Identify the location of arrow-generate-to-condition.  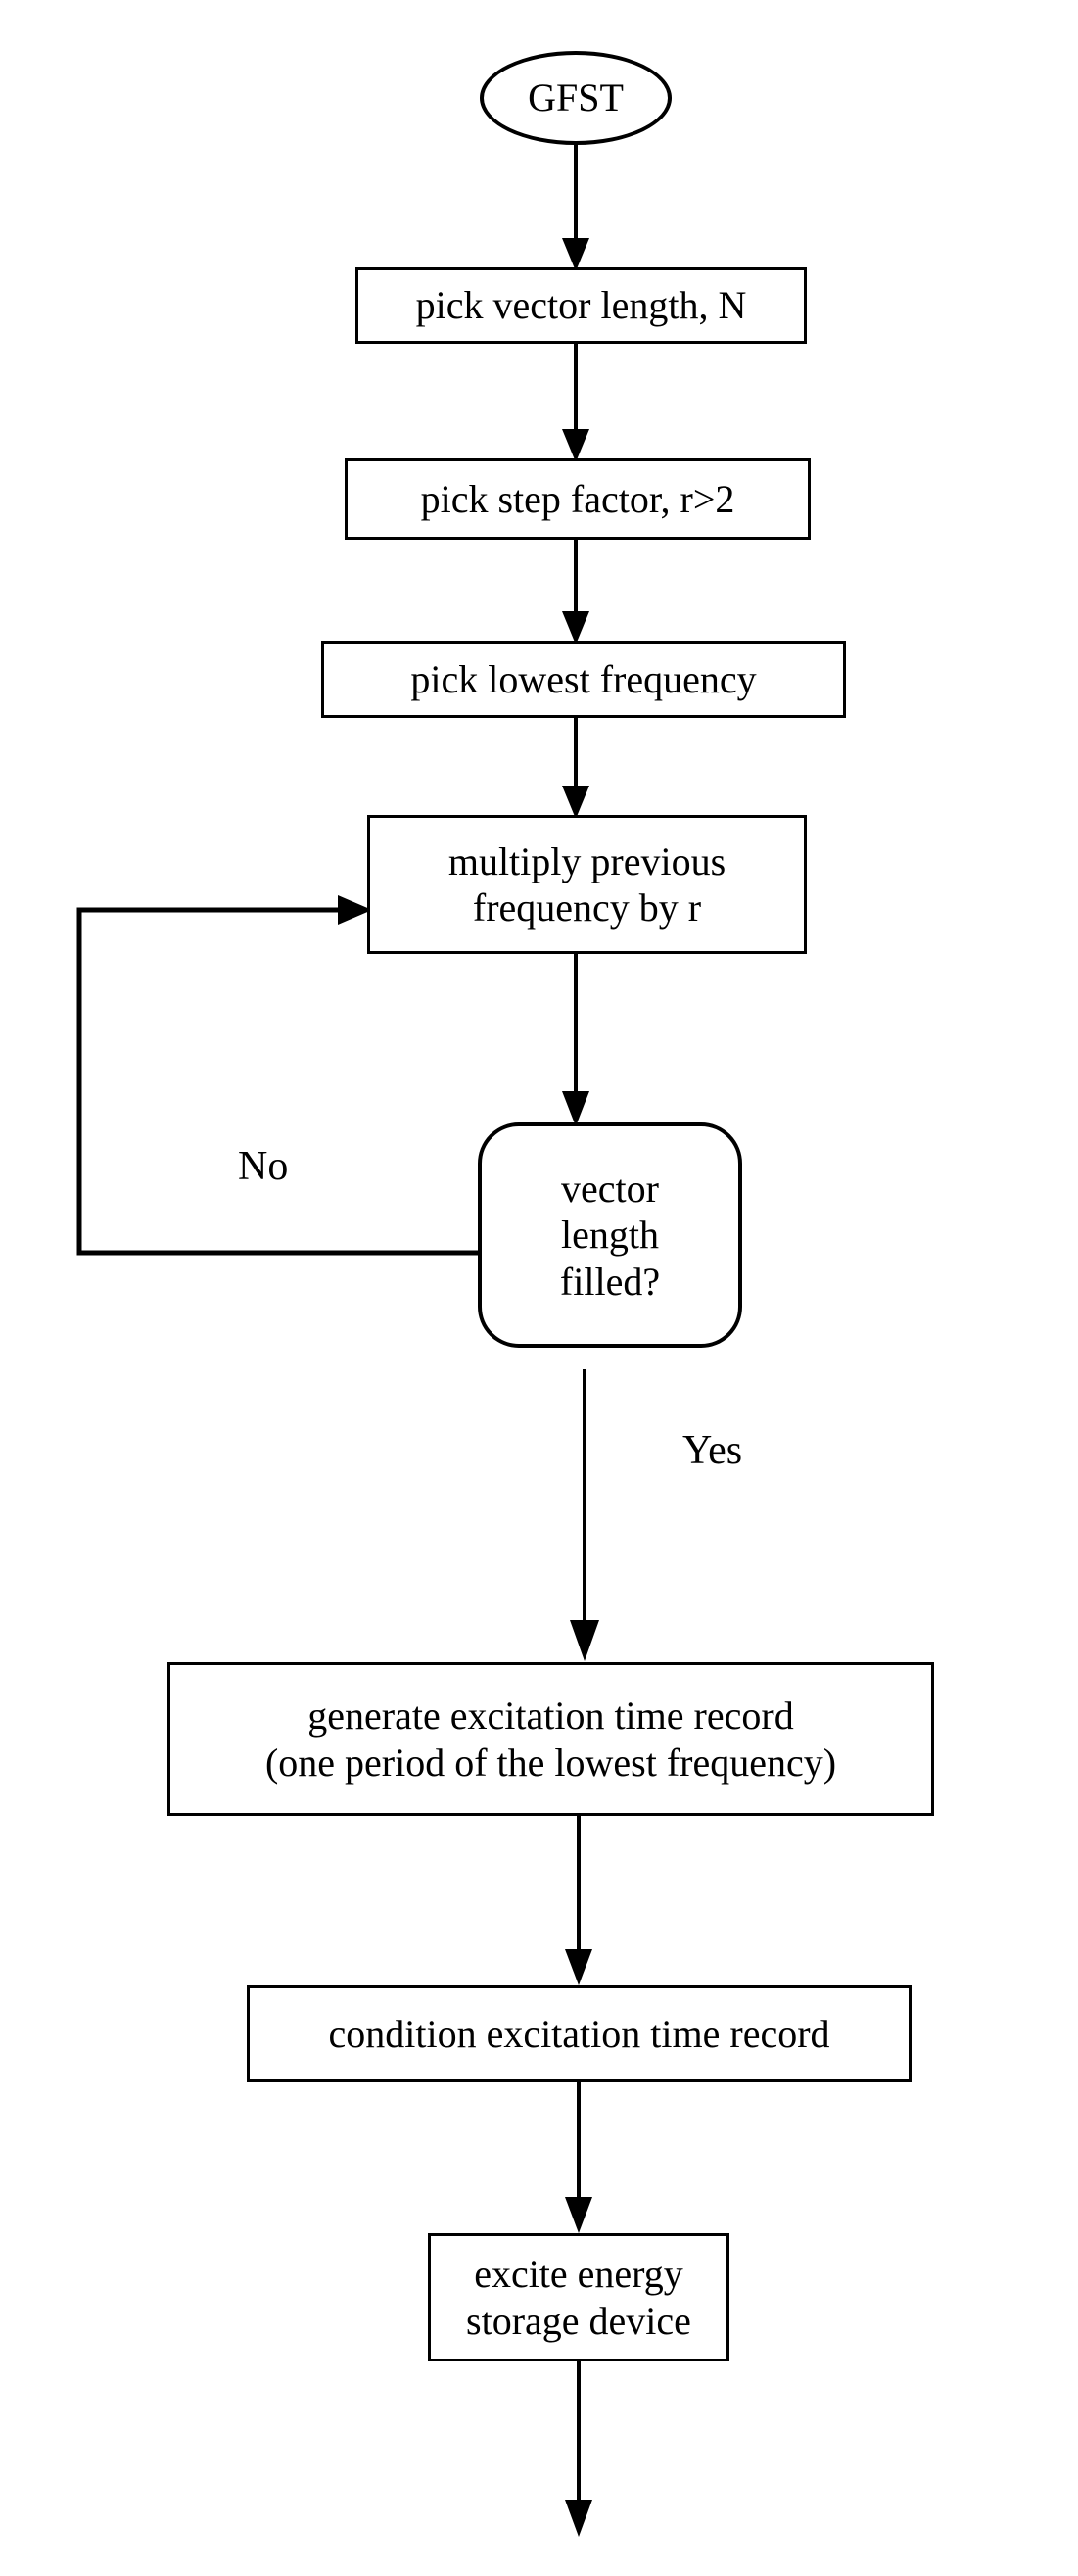
(578, 1900).